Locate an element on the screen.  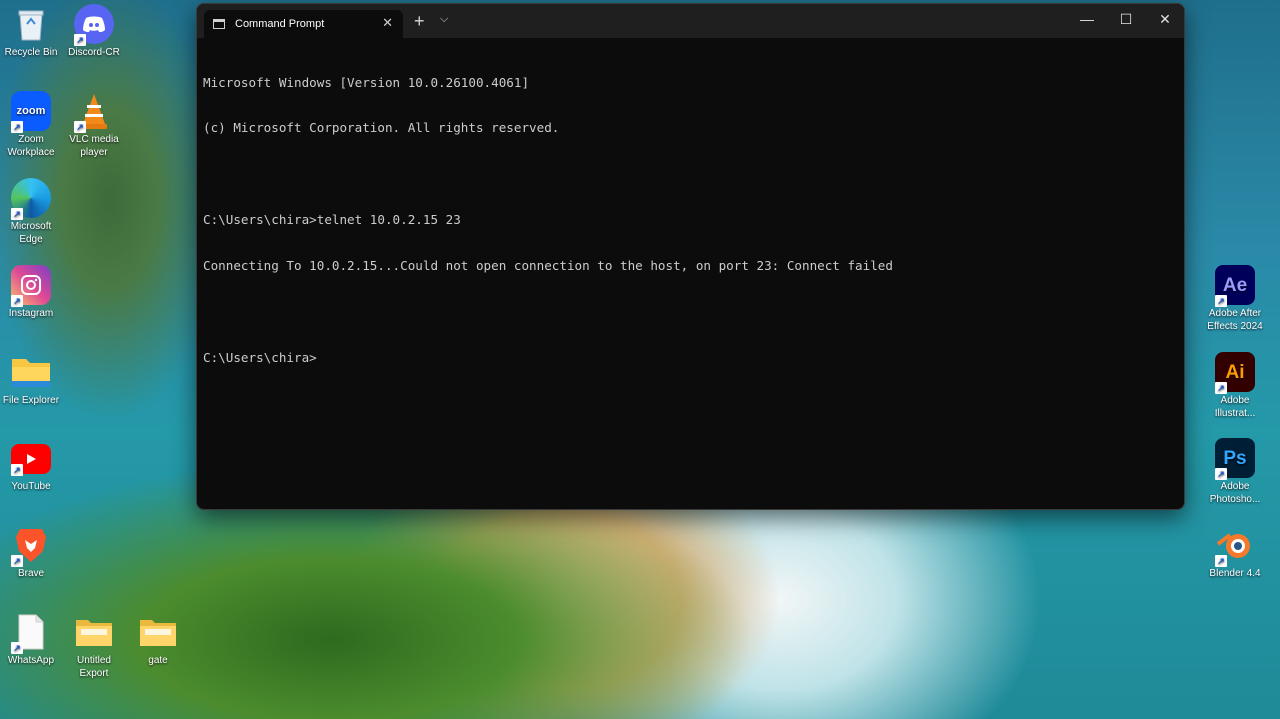
tab-command-prompt: Command Prompt ✕ is located at coordinates (303, 24).